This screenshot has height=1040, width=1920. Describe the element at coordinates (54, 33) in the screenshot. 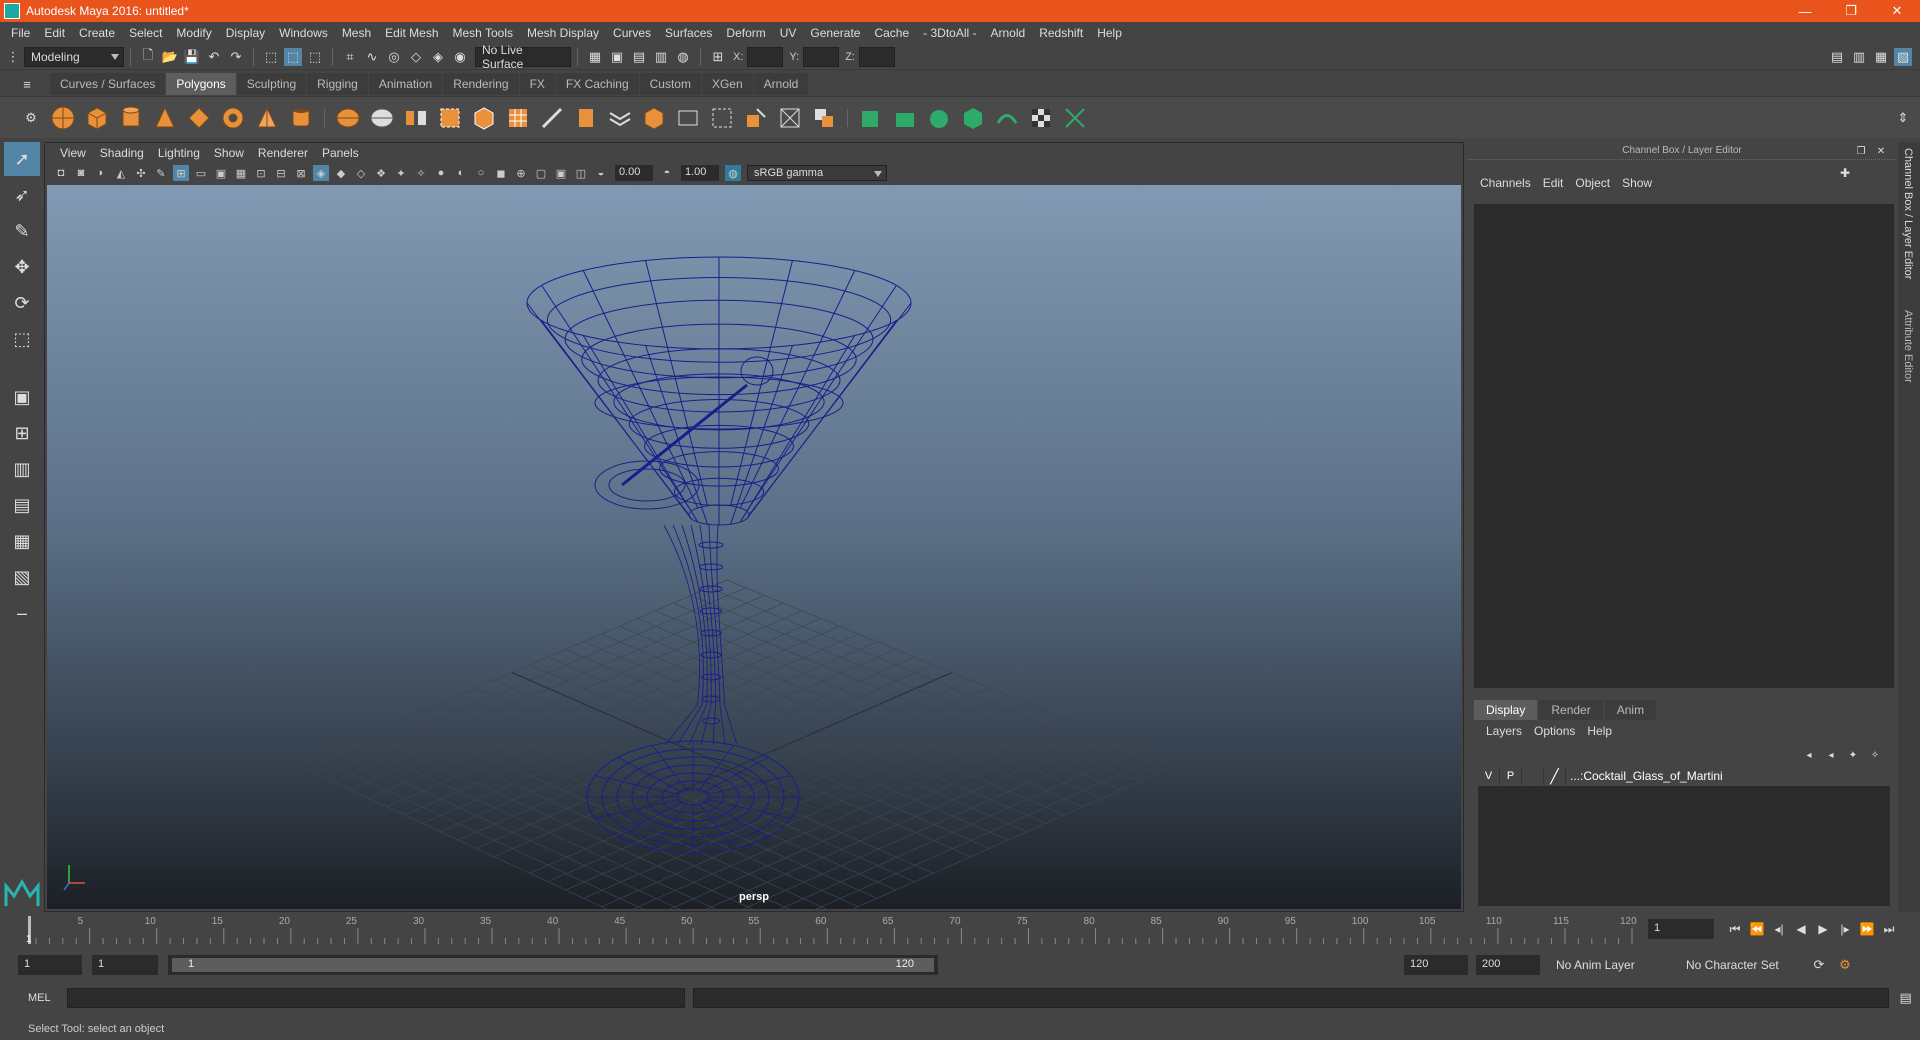

I see `menu-edit: Edit` at that location.